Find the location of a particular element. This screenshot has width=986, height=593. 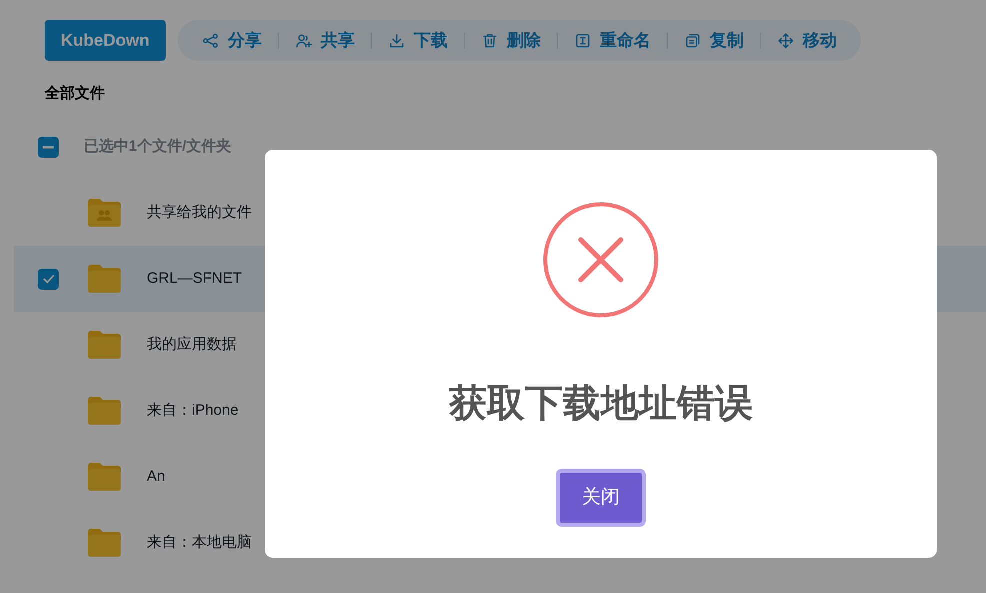

selection-label: 已选中1个文件/文件夹 is located at coordinates (158, 146).